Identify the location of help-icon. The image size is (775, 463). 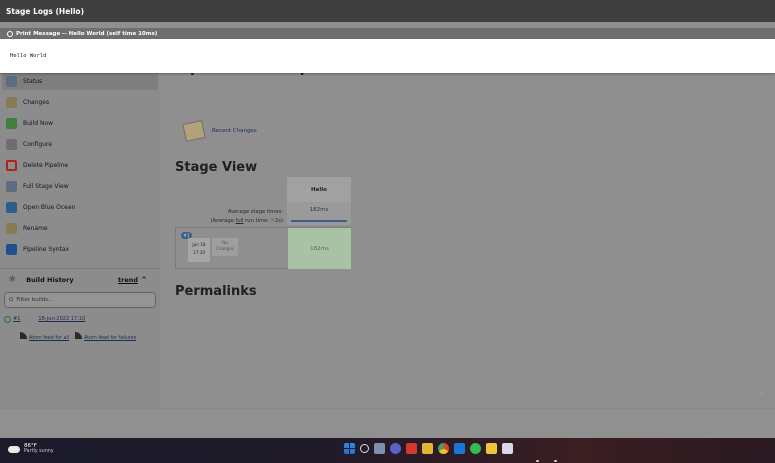
(11, 249).